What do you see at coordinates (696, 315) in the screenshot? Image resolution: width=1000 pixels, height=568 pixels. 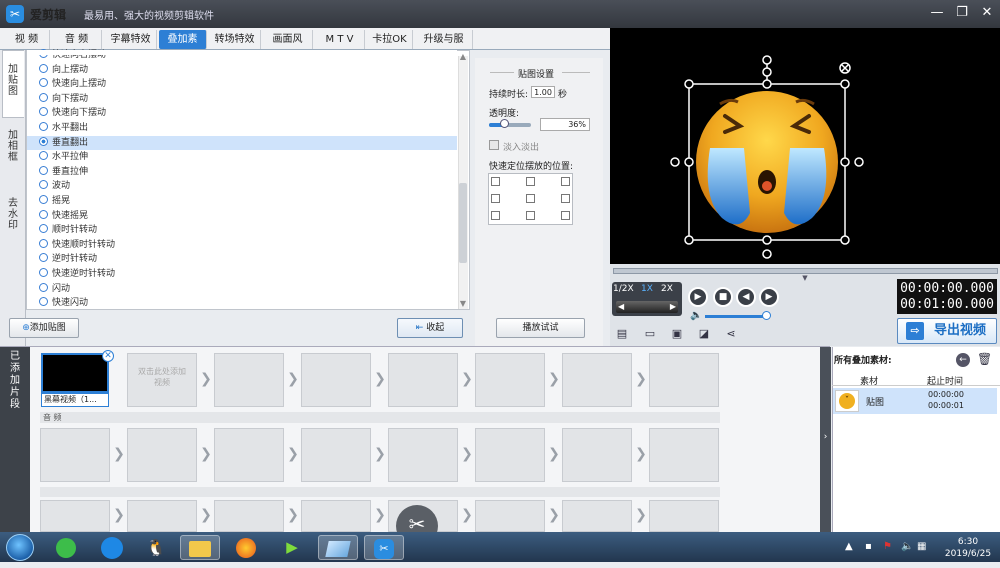 I see `volume-icon: 🔈` at bounding box center [696, 315].